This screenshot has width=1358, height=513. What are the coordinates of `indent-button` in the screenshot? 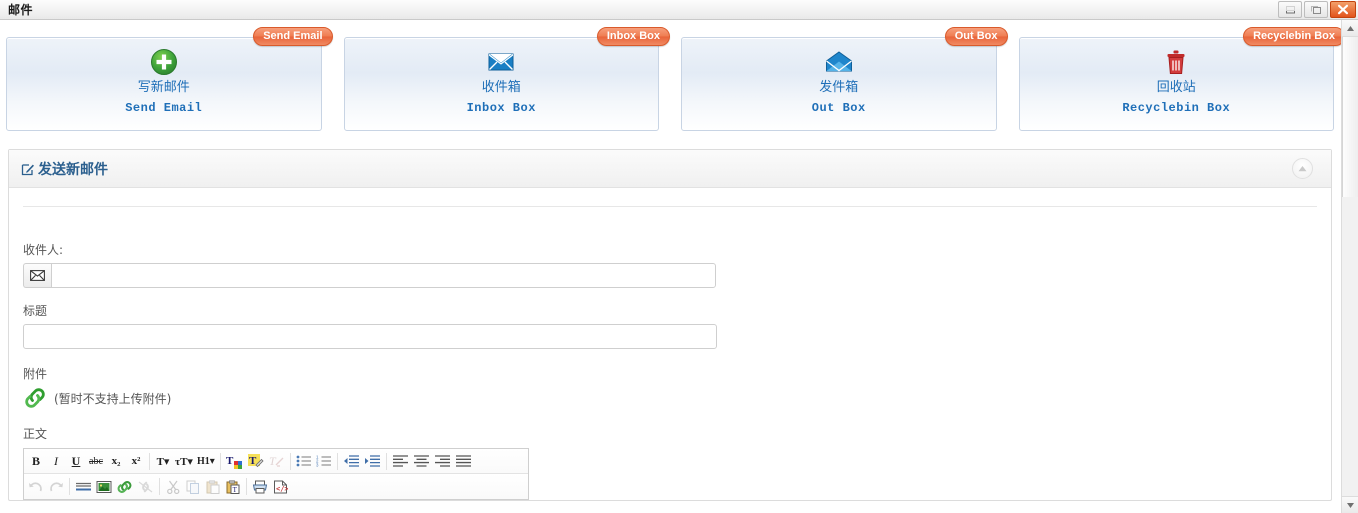 It's located at (372, 461).